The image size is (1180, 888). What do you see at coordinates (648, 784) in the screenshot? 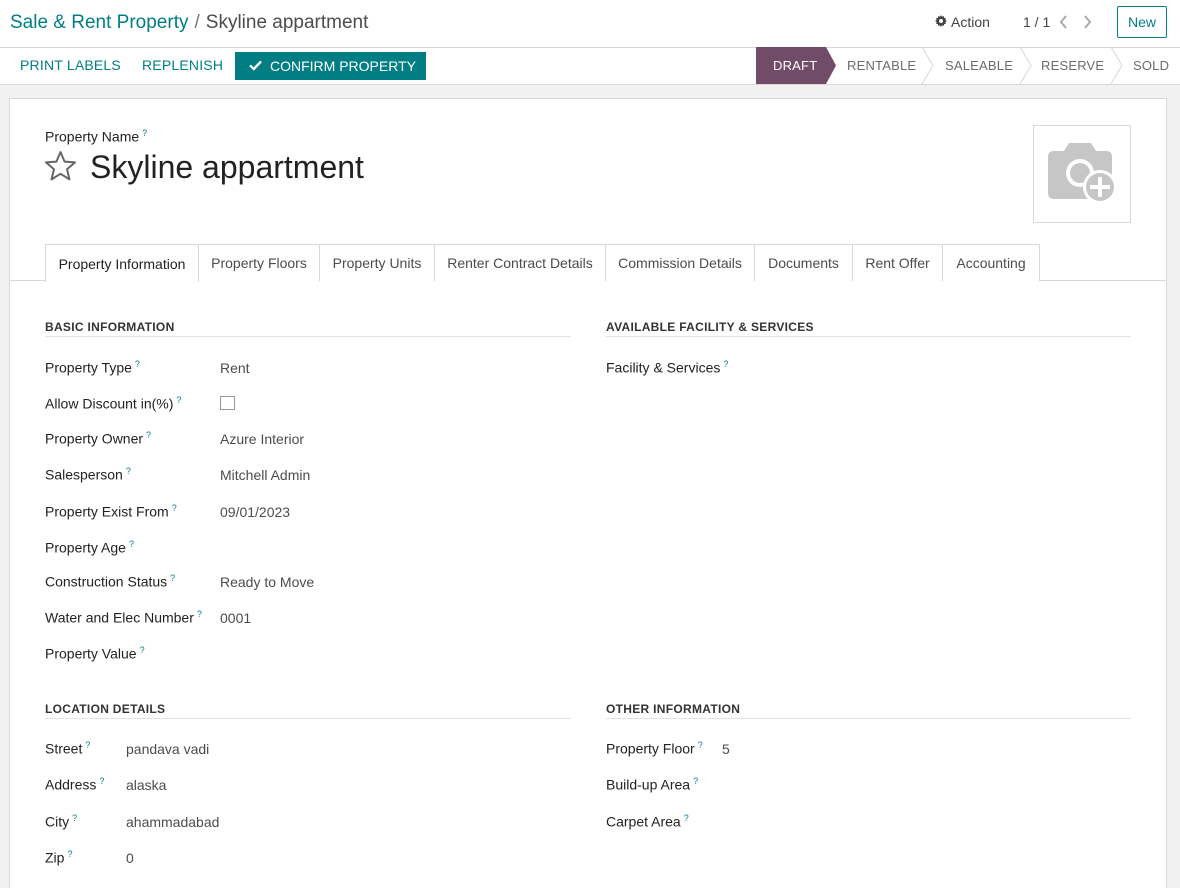
I see `build-up-area-label-text: Build-up Area` at bounding box center [648, 784].